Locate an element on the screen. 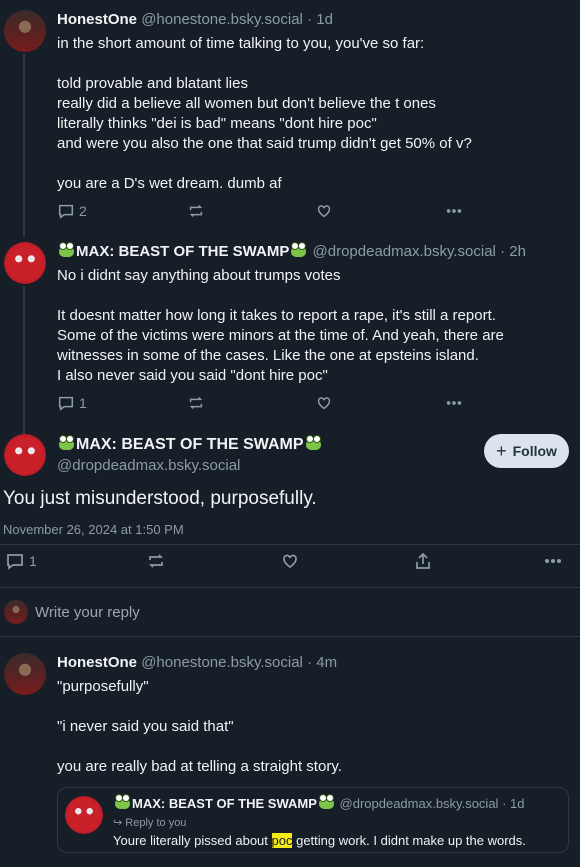 The height and width of the screenshot is (867, 580). main-actions: 1 is located at coordinates (290, 561).